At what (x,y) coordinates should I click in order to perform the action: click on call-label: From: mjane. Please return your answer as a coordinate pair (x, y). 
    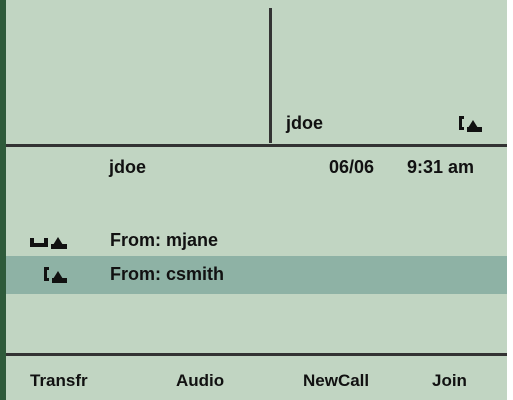
    Looking at the image, I should click on (164, 240).